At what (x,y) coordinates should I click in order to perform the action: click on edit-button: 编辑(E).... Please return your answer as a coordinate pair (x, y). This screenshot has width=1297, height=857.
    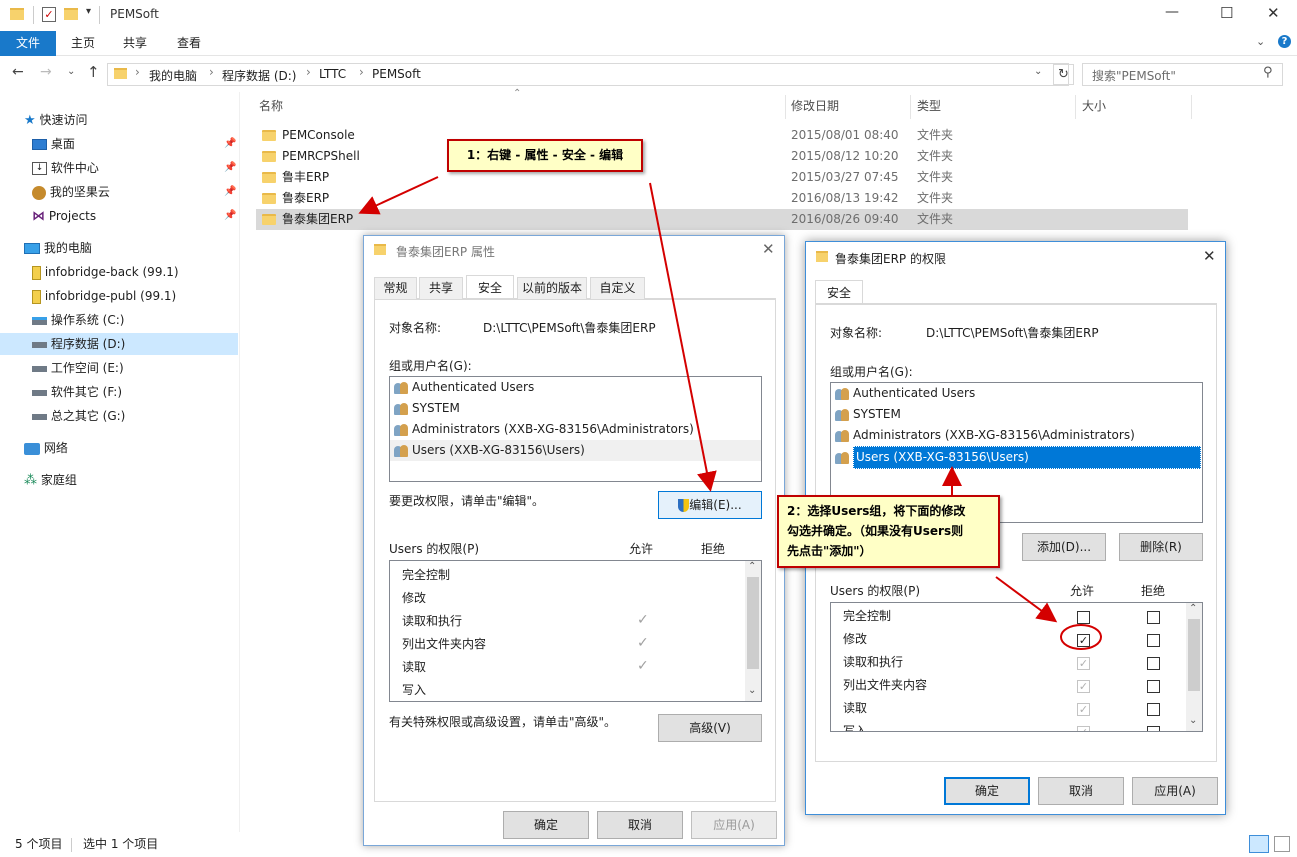
    Looking at the image, I should click on (710, 505).